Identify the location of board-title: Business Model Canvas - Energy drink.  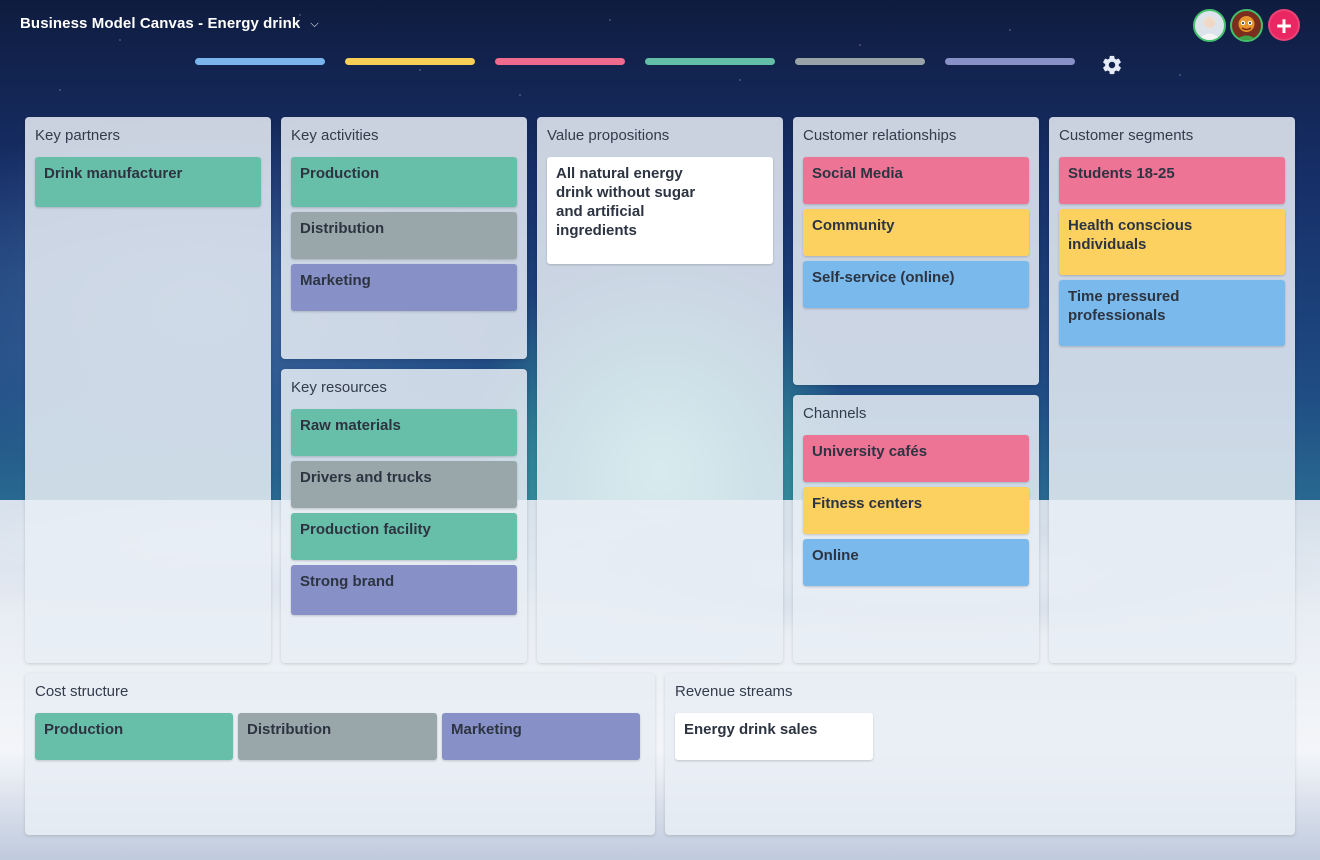
(160, 23).